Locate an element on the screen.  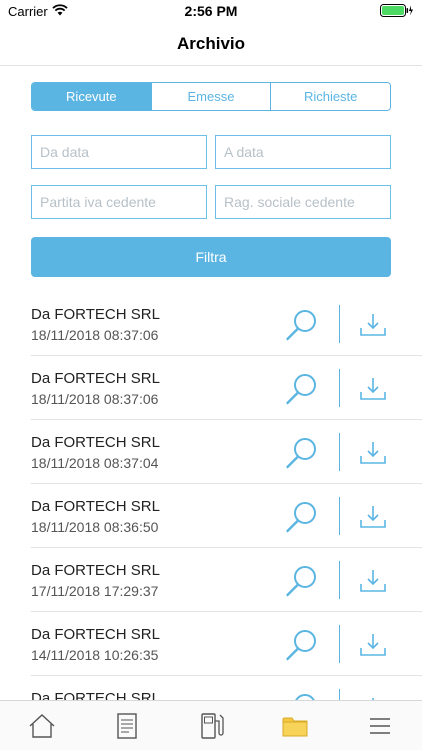
battery-icon is located at coordinates (396, 10).